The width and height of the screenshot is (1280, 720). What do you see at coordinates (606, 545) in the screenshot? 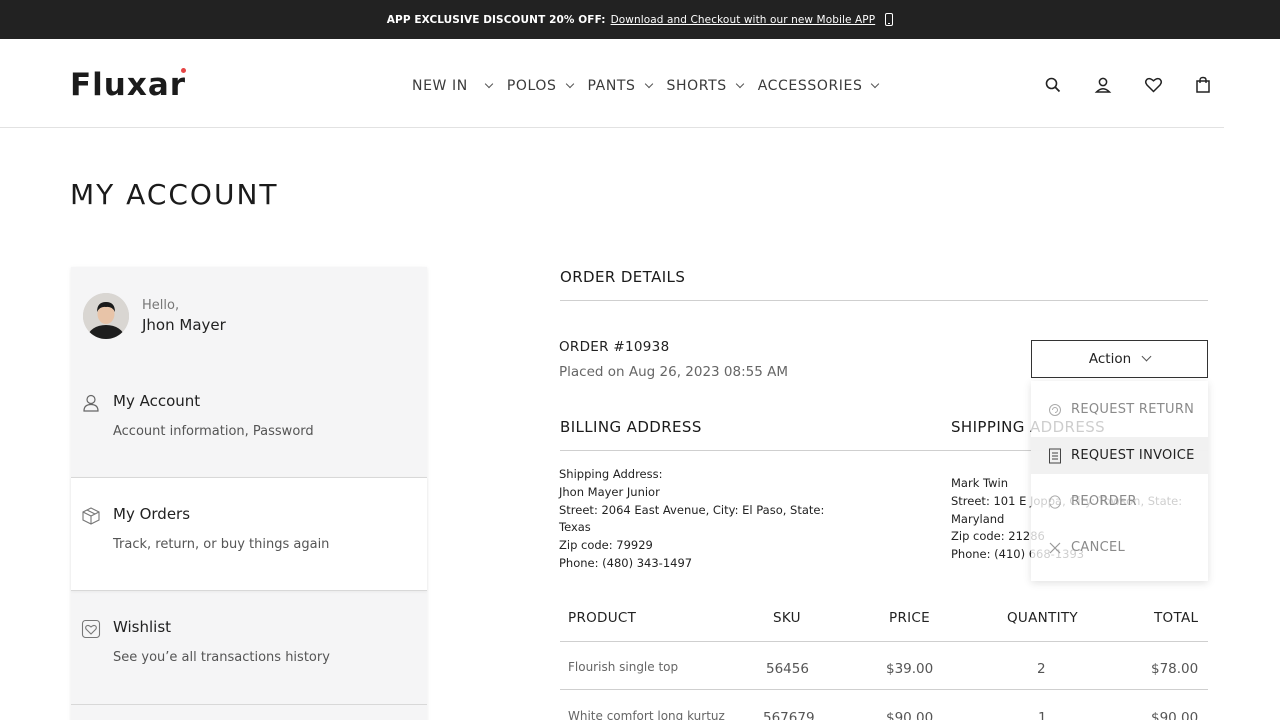
I see `address-line: Zip code: 79929` at bounding box center [606, 545].